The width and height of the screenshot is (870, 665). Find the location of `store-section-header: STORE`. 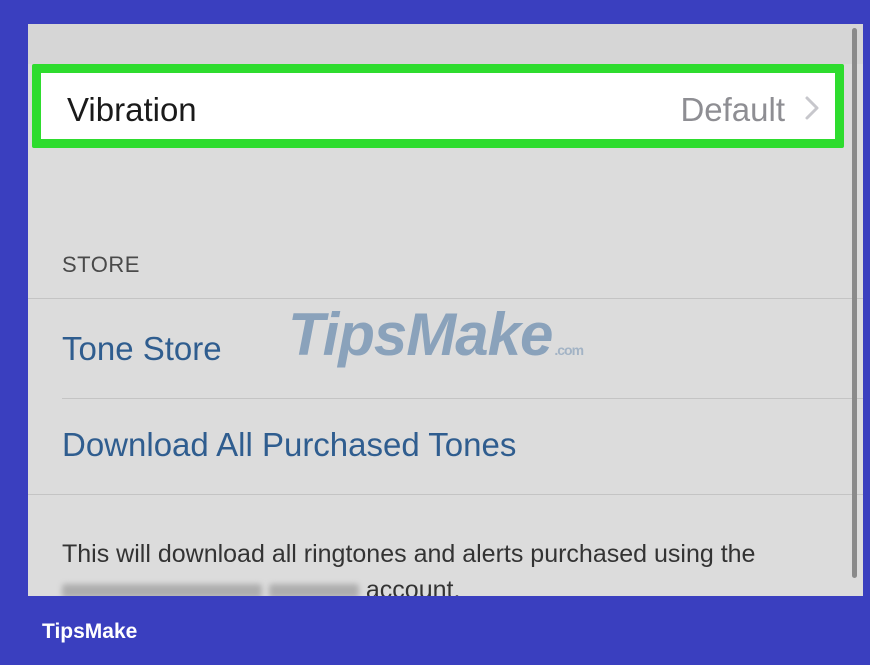

store-section-header: STORE is located at coordinates (101, 264).